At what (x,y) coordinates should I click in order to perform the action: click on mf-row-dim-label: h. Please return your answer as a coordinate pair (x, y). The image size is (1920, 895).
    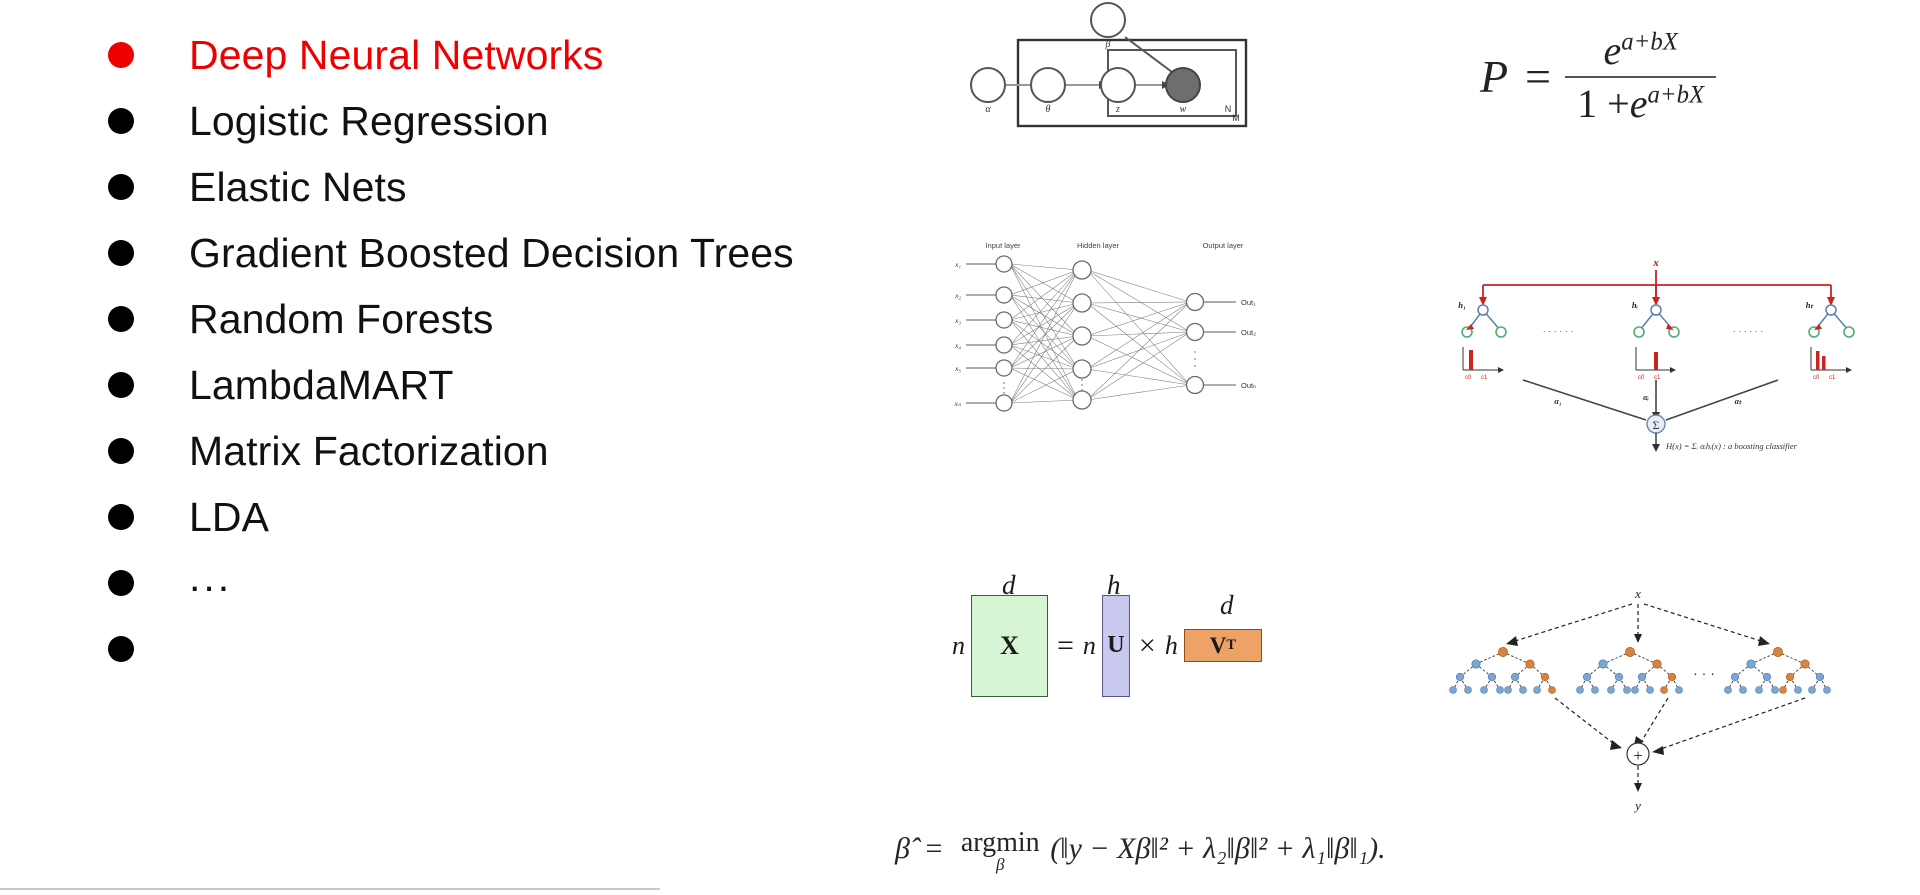
    Looking at the image, I should click on (1171, 645).